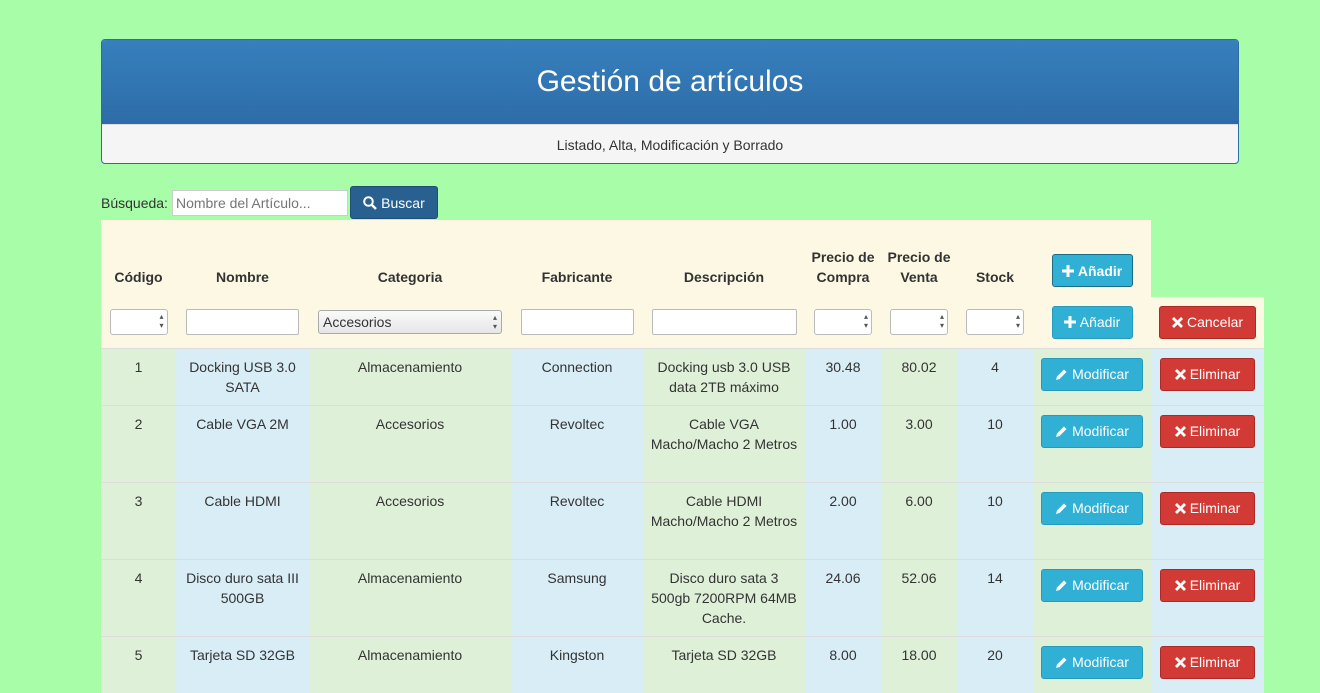  Describe the element at coordinates (1207, 322) in the screenshot. I see `cancel-button: Cancelar` at that location.